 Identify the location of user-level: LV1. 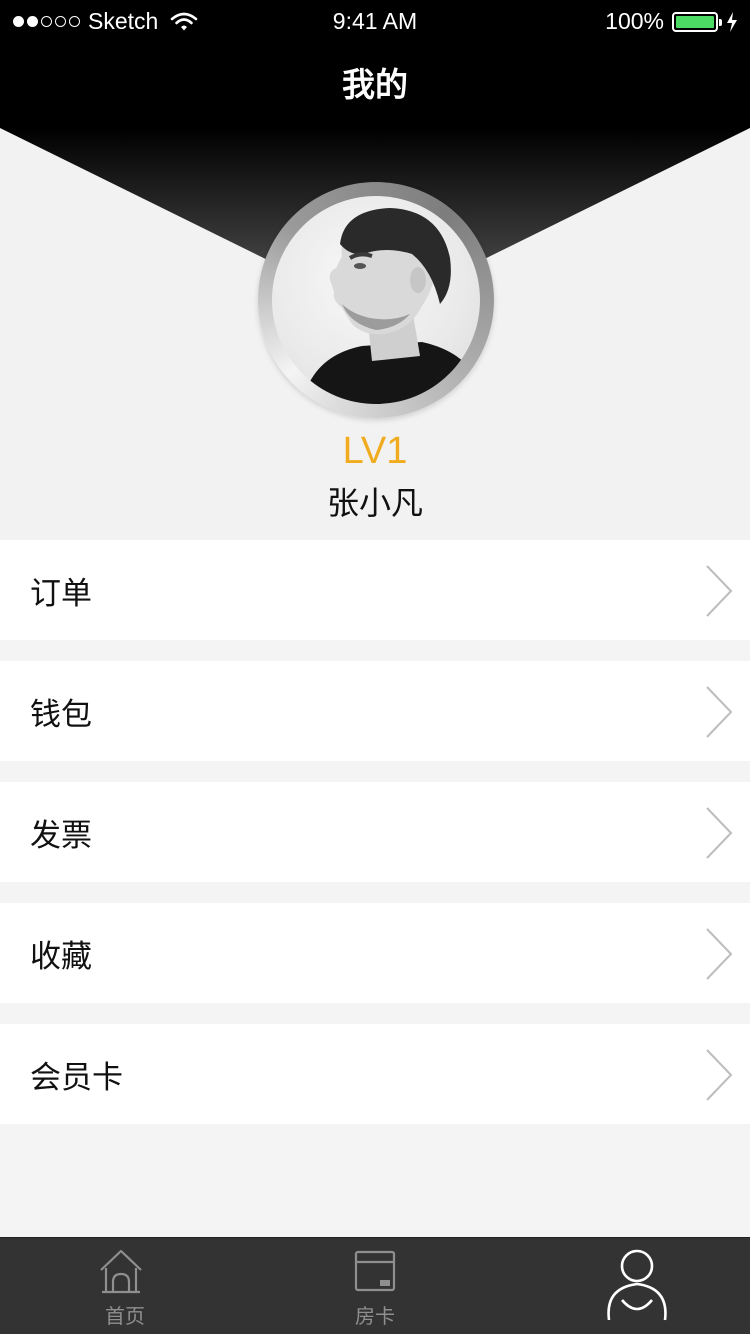
(375, 451).